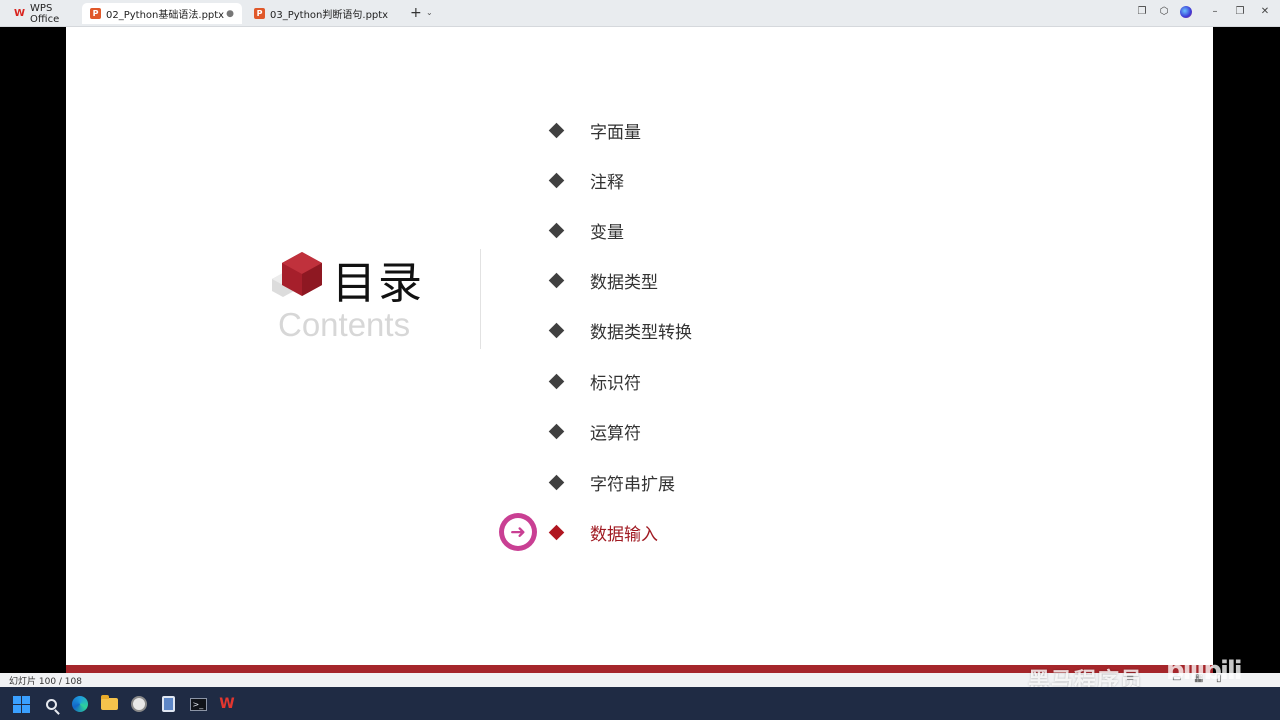 The image size is (1280, 720). What do you see at coordinates (21, 704) in the screenshot?
I see `start-icon` at bounding box center [21, 704].